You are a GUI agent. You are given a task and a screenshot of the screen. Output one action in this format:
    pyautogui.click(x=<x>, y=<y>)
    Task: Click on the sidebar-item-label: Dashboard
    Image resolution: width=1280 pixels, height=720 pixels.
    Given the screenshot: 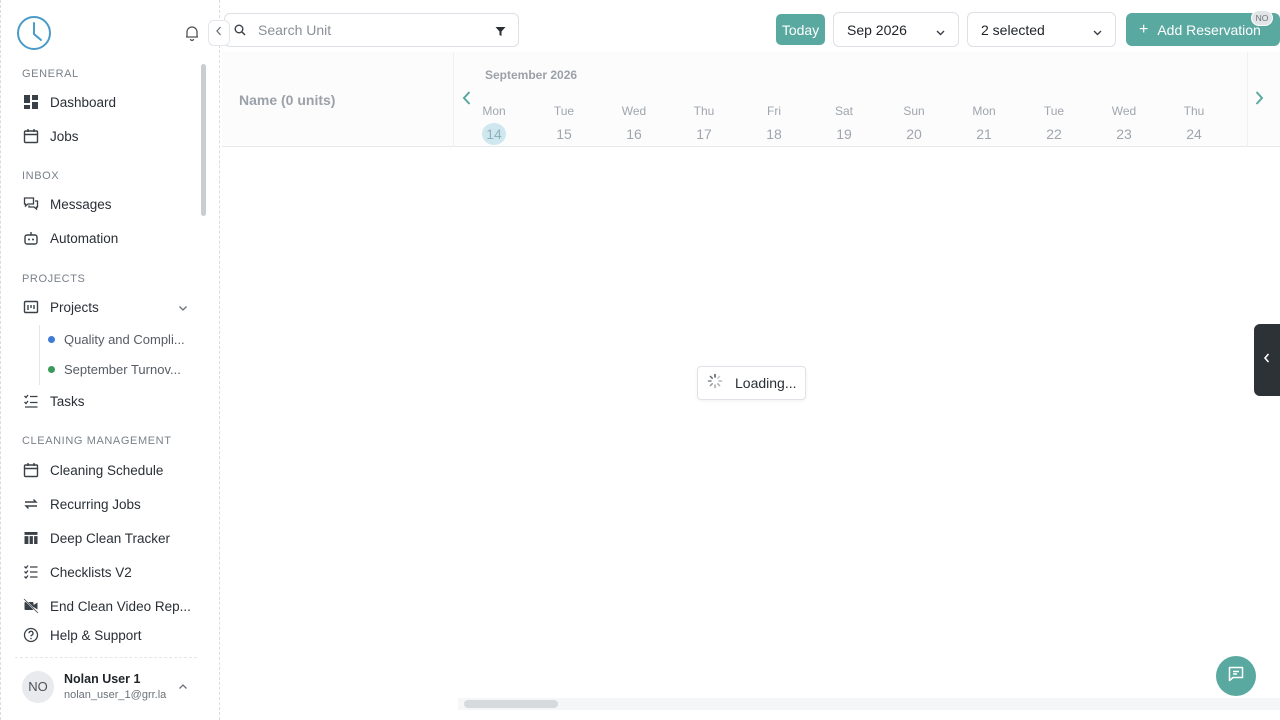 What is the action you would take?
    pyautogui.click(x=83, y=102)
    